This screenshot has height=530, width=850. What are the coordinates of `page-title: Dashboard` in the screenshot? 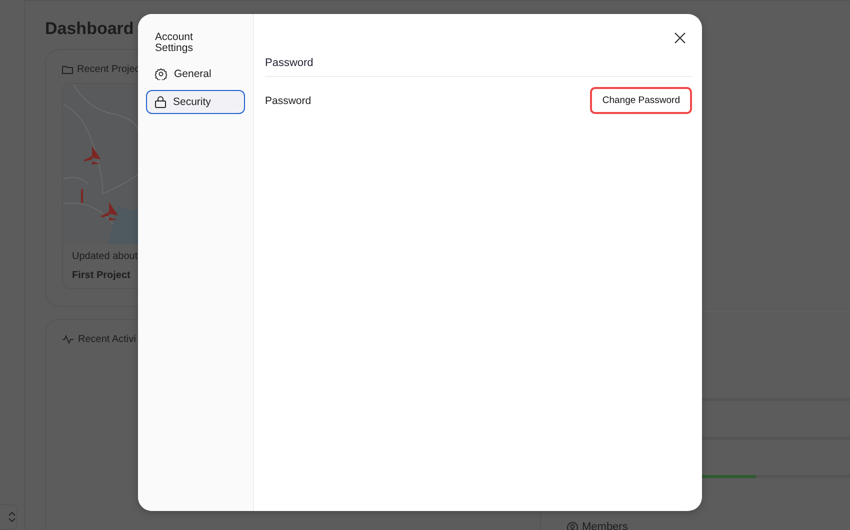 It's located at (89, 29).